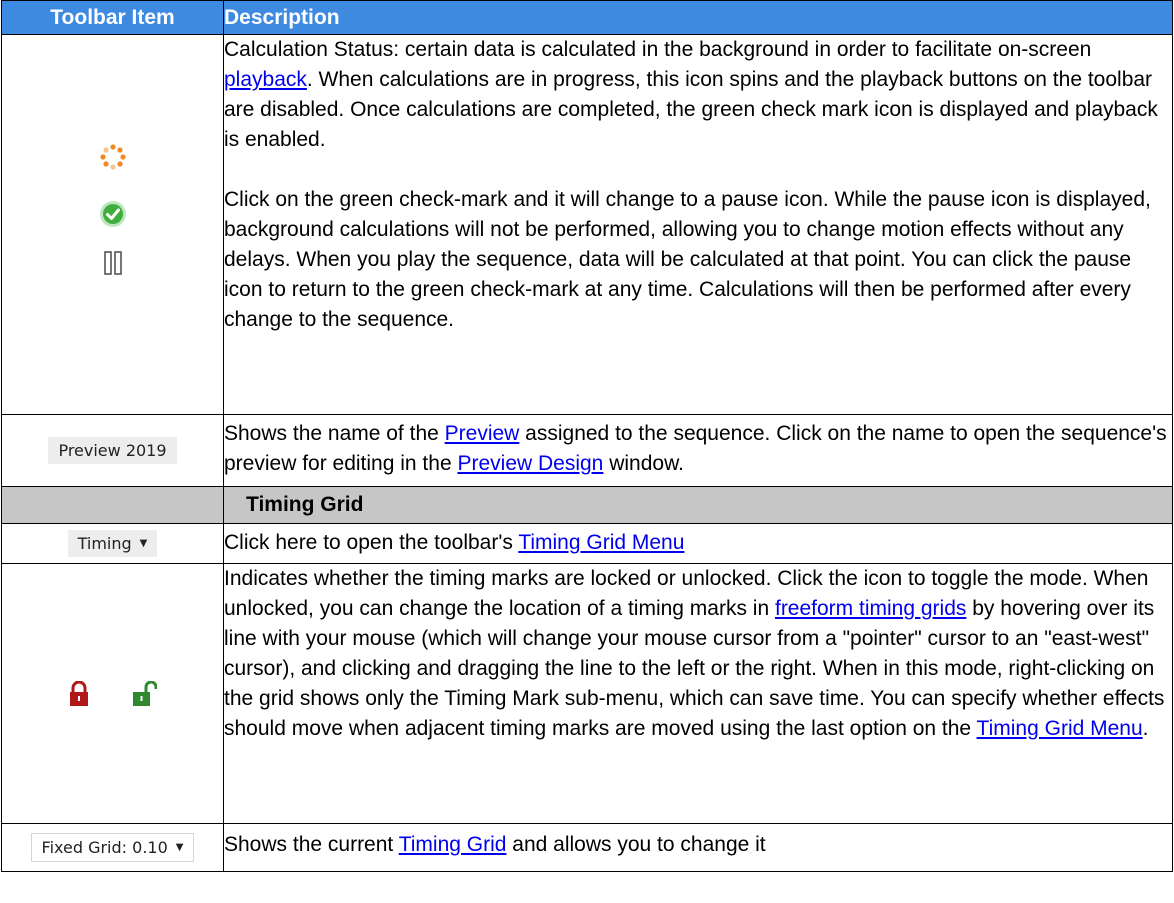  What do you see at coordinates (482, 433) in the screenshot?
I see `preview-link: Preview` at bounding box center [482, 433].